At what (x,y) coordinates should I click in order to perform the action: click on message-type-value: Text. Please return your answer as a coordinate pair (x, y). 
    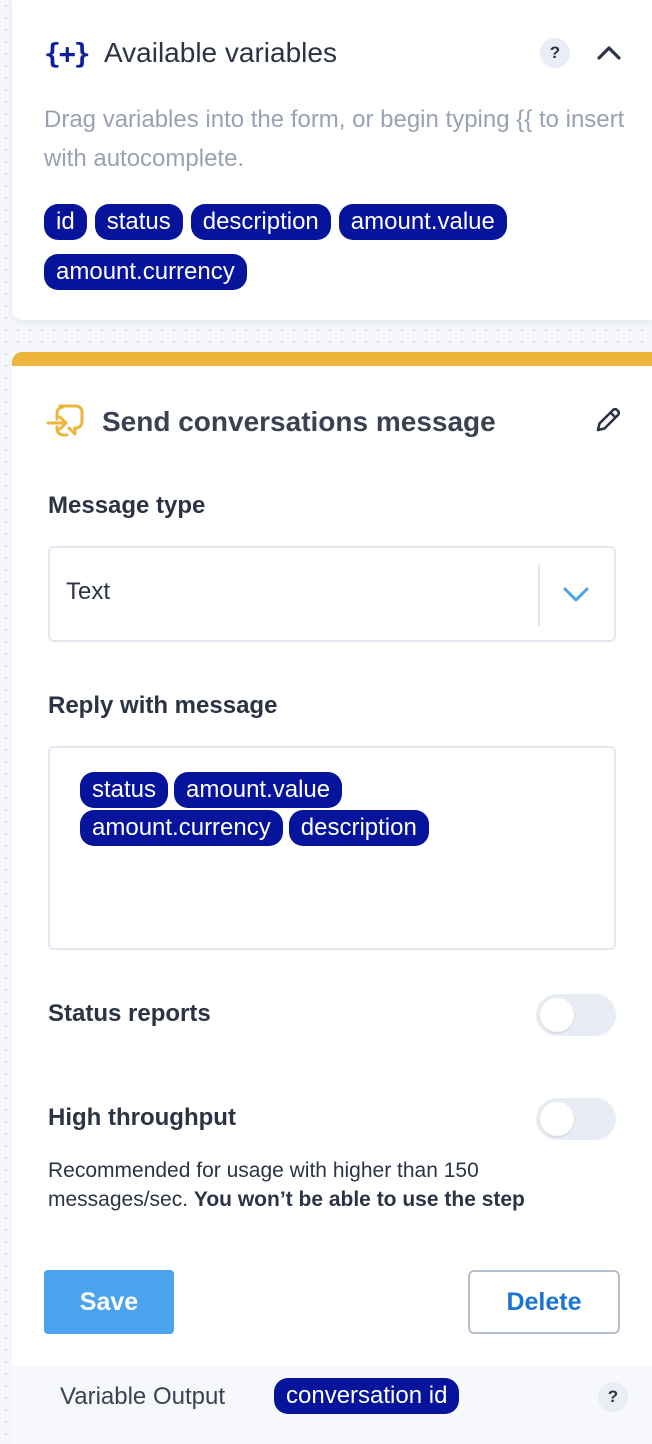
    Looking at the image, I should click on (88, 591).